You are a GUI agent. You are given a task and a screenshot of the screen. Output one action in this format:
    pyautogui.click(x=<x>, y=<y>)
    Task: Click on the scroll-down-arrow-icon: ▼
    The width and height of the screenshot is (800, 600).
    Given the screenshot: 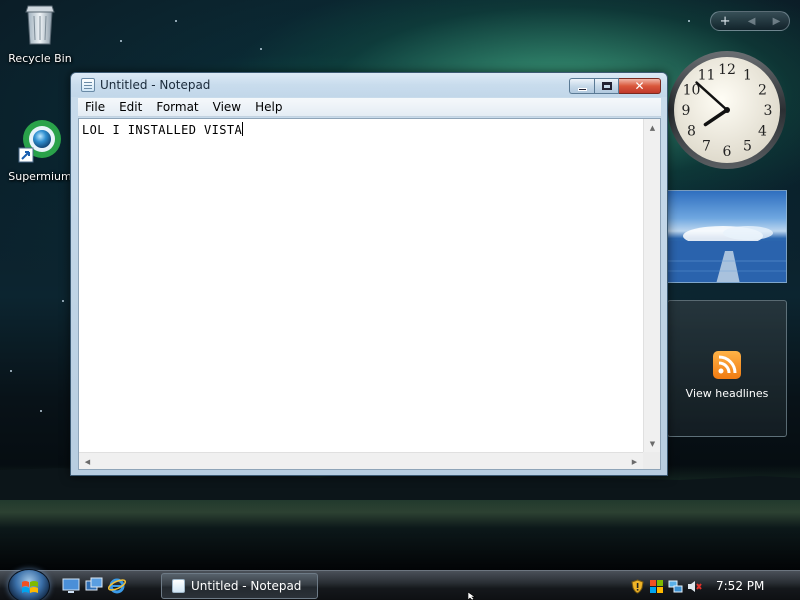 What is the action you would take?
    pyautogui.click(x=652, y=443)
    